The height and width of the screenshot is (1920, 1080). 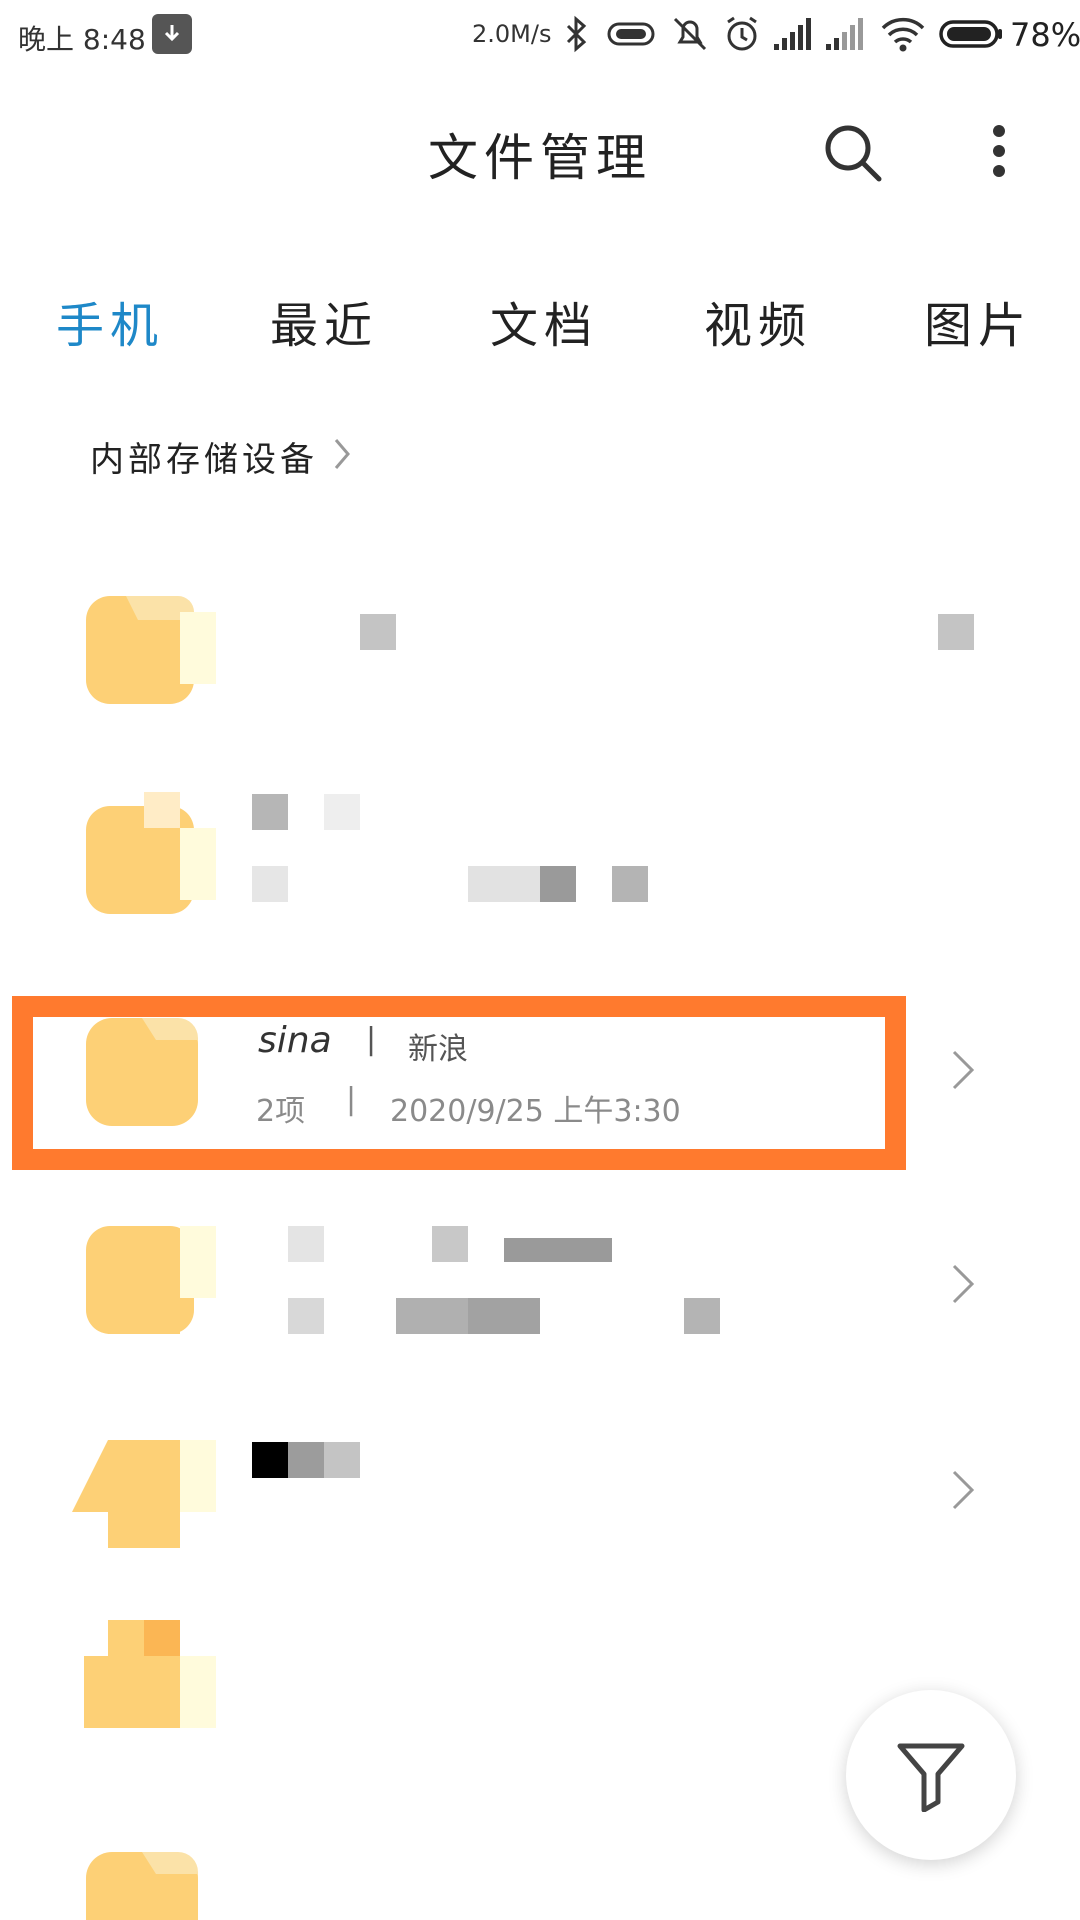 What do you see at coordinates (758, 321) in the screenshot?
I see `tab-videos: 视频` at bounding box center [758, 321].